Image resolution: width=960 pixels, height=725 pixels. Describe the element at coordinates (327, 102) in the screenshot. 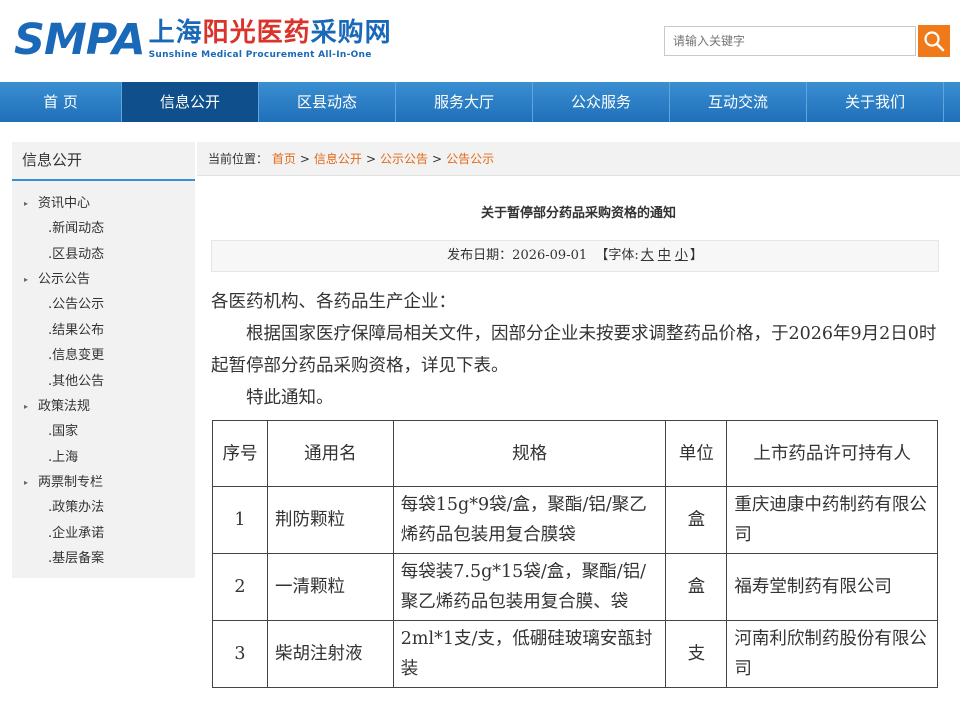

I see `nav-district-news: 区县动态` at that location.